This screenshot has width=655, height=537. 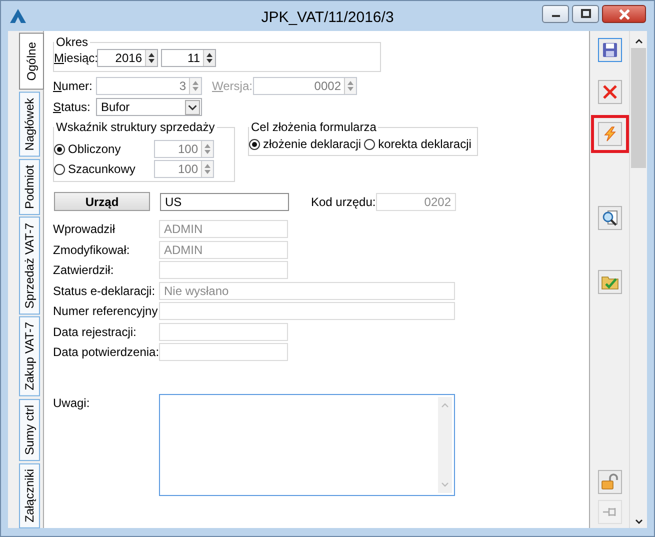 I want to click on field-label: Wersja:, so click(x=232, y=86).